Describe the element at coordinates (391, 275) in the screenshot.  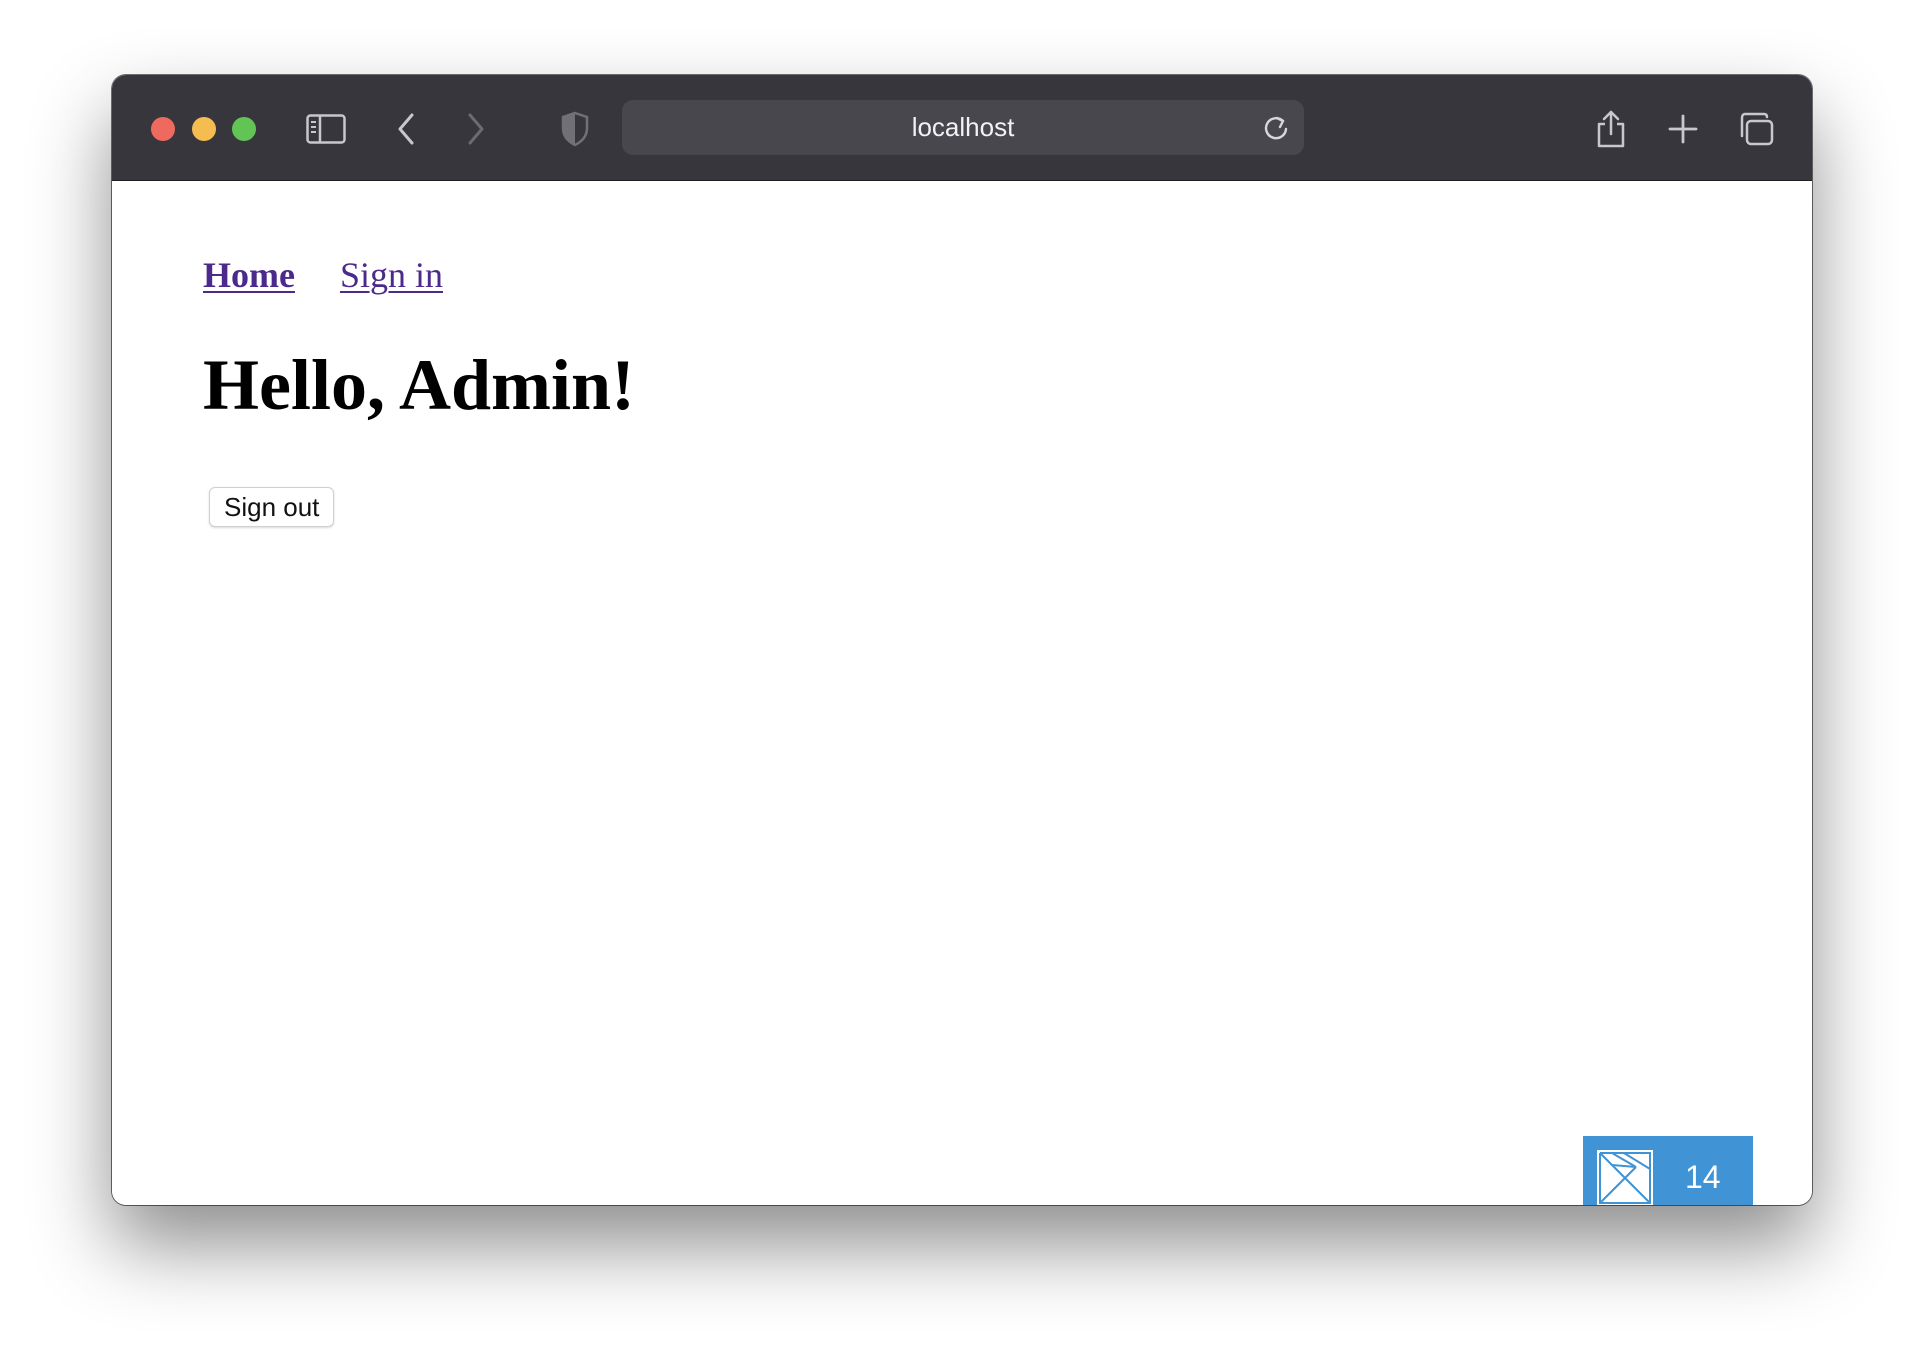
I see `sign-in-link: Sign in` at that location.